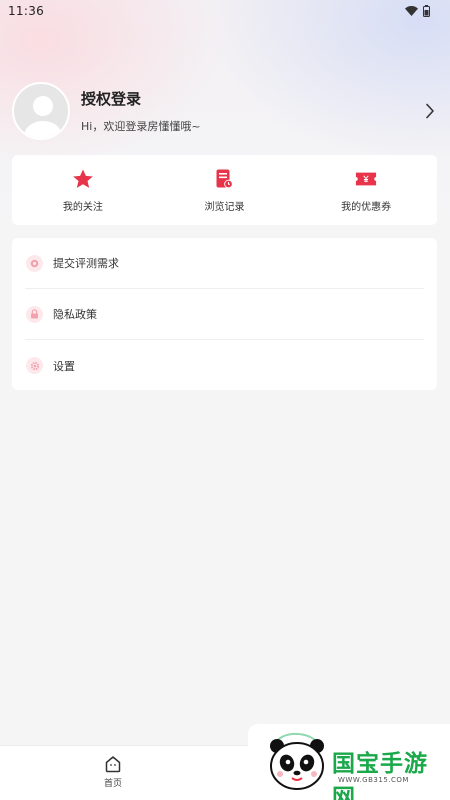 The image size is (450, 800). I want to click on quick-label-following: 我的关注, so click(82, 207).